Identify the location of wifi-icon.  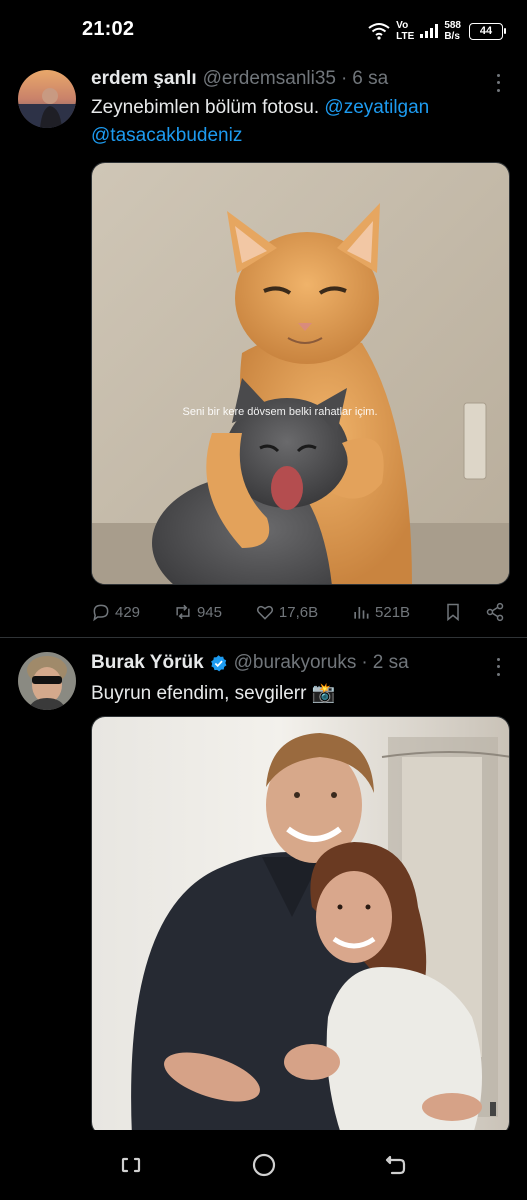
(379, 31).